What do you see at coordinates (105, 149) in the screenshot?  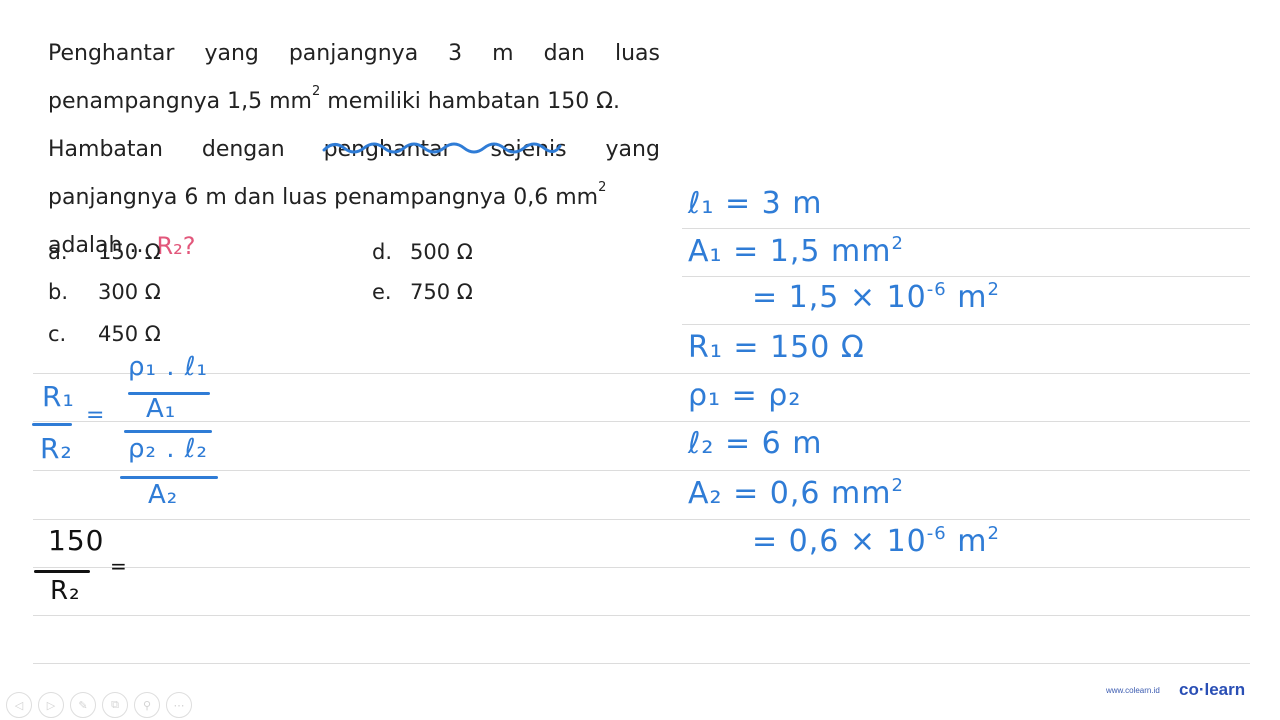 I see `word: Hambatan` at bounding box center [105, 149].